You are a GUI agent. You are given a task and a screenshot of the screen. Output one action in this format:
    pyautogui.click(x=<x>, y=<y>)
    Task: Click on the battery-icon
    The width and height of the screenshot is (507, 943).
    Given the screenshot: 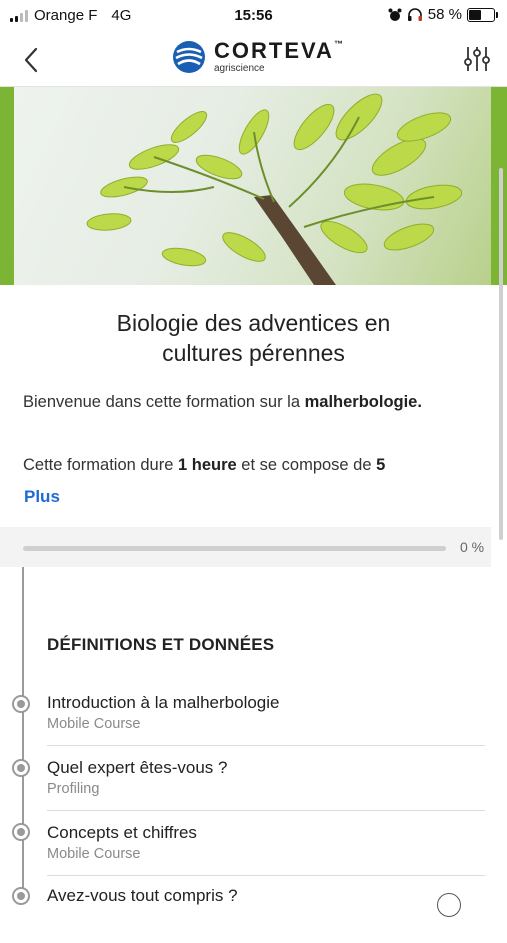 What is the action you would take?
    pyautogui.click(x=482, y=14)
    